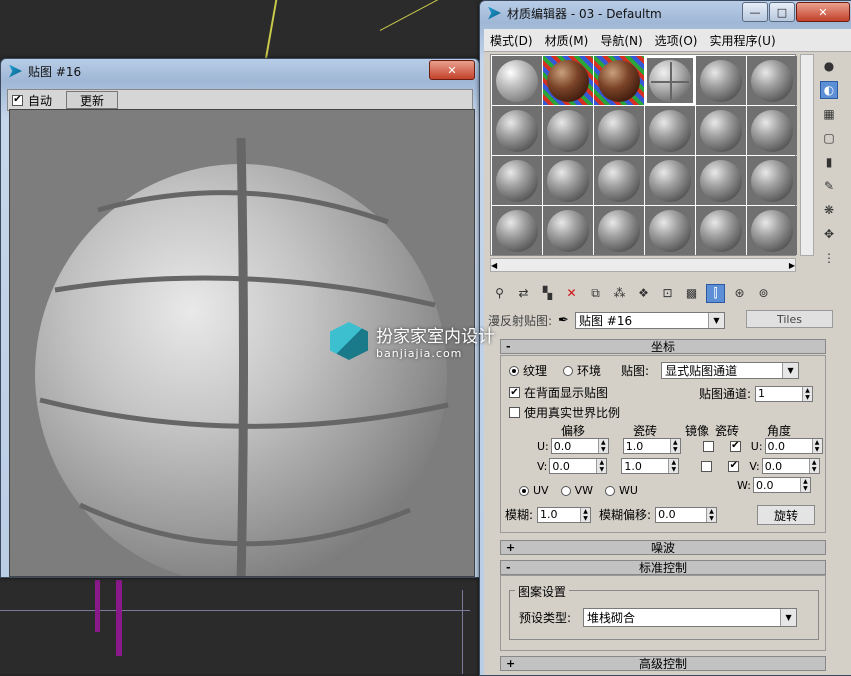 The height and width of the screenshot is (676, 851). What do you see at coordinates (573, 431) in the screenshot?
I see `offset-header: 偏移` at bounding box center [573, 431].